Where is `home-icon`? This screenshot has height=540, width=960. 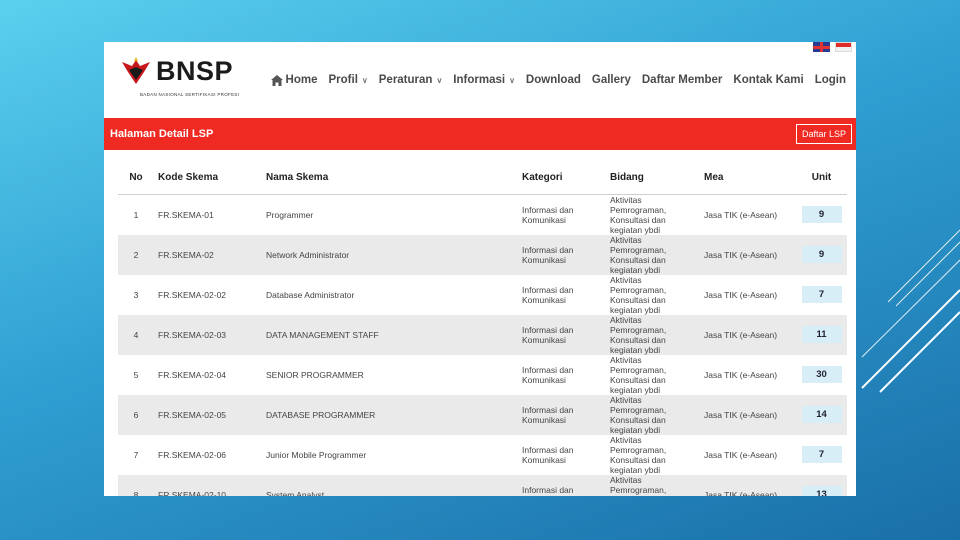 home-icon is located at coordinates (276, 80).